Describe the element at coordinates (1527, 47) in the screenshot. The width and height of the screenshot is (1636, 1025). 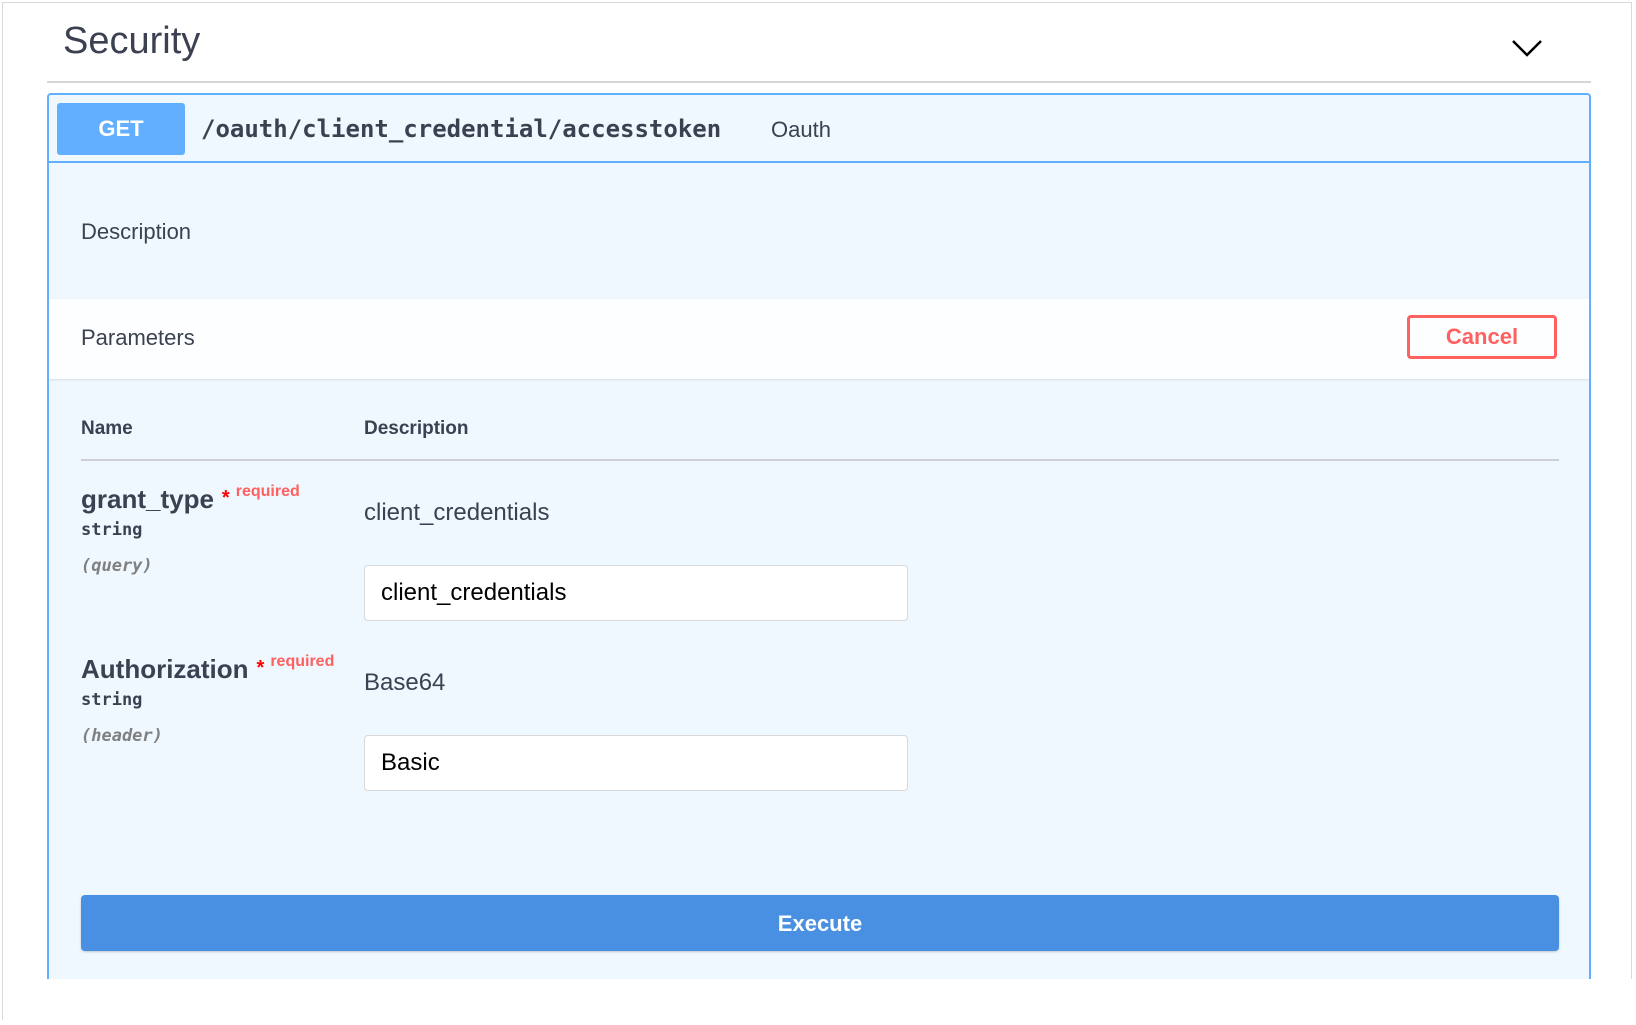
I see `chevron-down-icon` at that location.